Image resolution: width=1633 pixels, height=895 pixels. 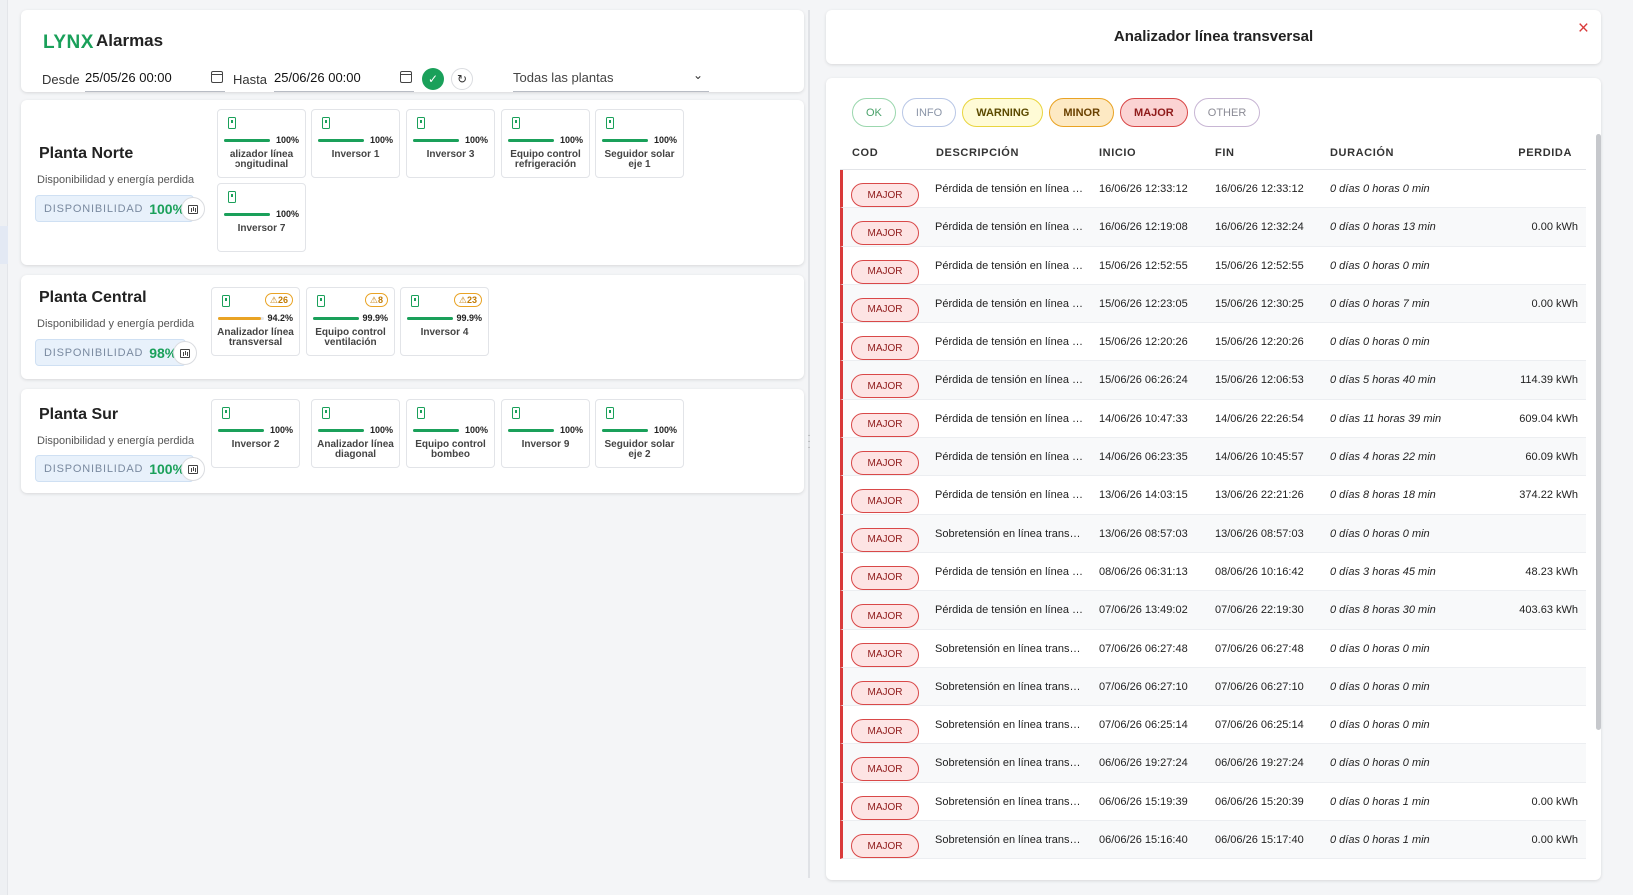 I want to click on cell-loss: 0.00 kWh, so click(x=1554, y=303).